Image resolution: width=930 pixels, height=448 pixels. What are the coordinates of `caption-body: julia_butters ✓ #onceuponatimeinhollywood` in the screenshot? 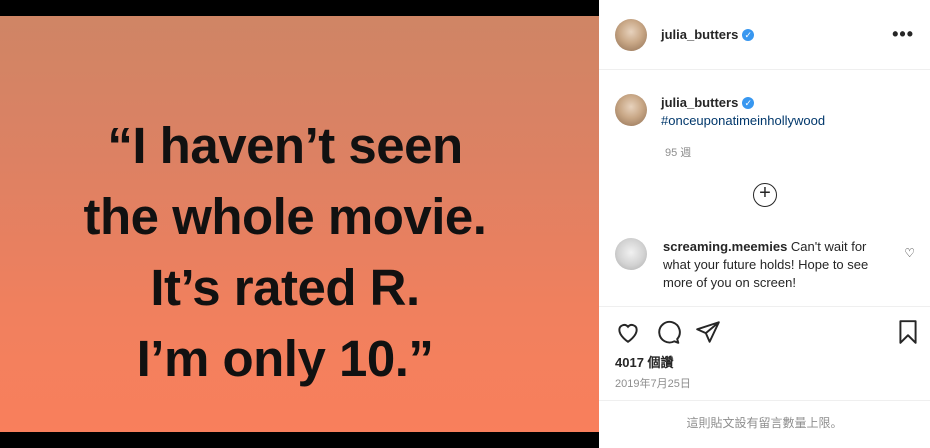 It's located at (743, 112).